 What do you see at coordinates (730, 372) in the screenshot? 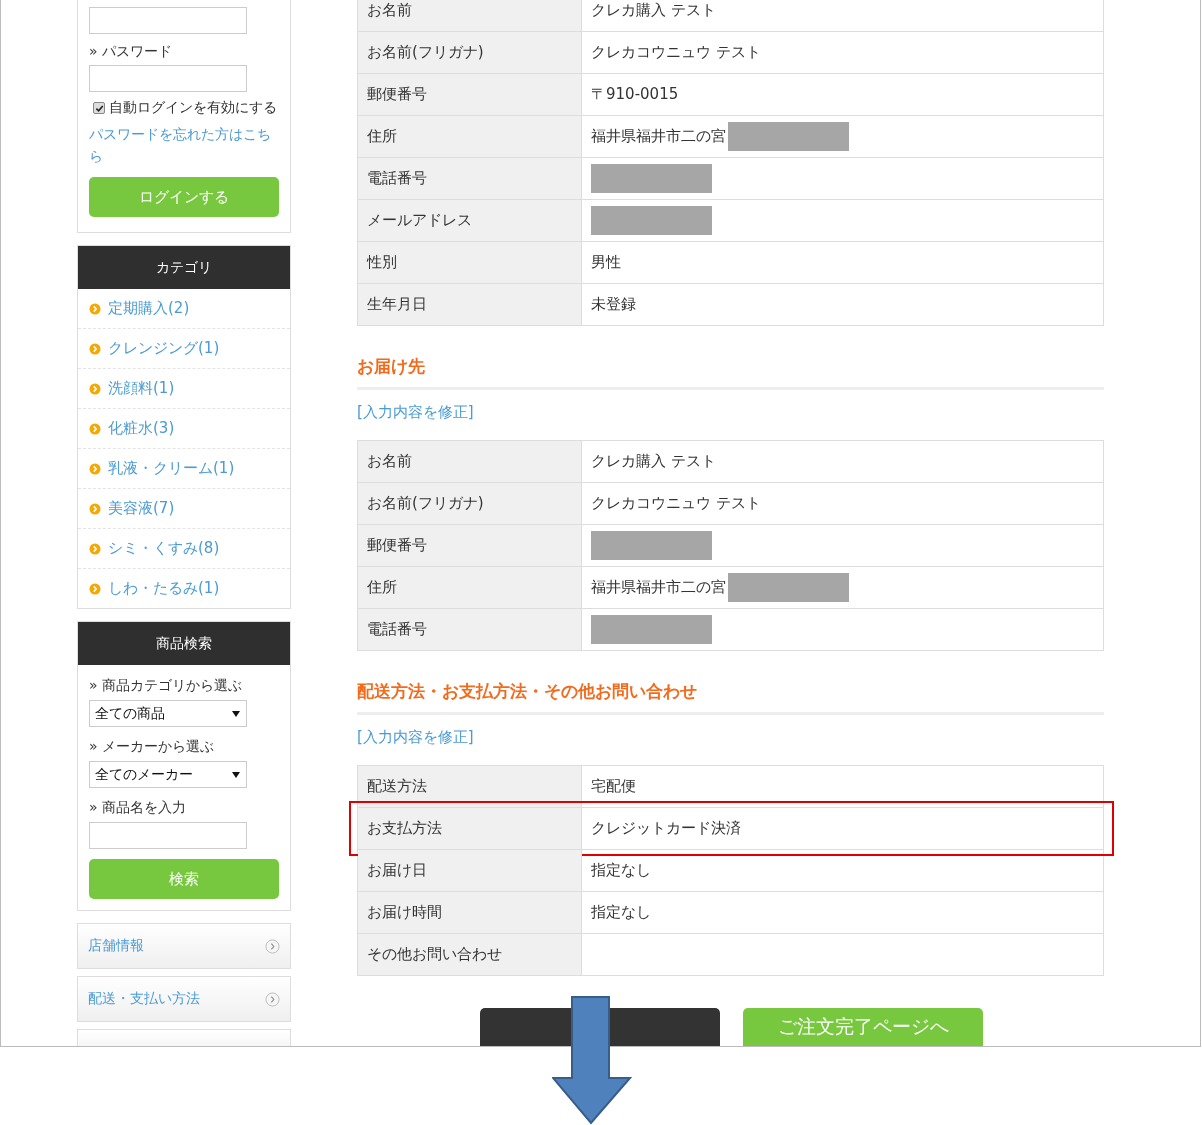
I see `section-heading: お届け先` at bounding box center [730, 372].